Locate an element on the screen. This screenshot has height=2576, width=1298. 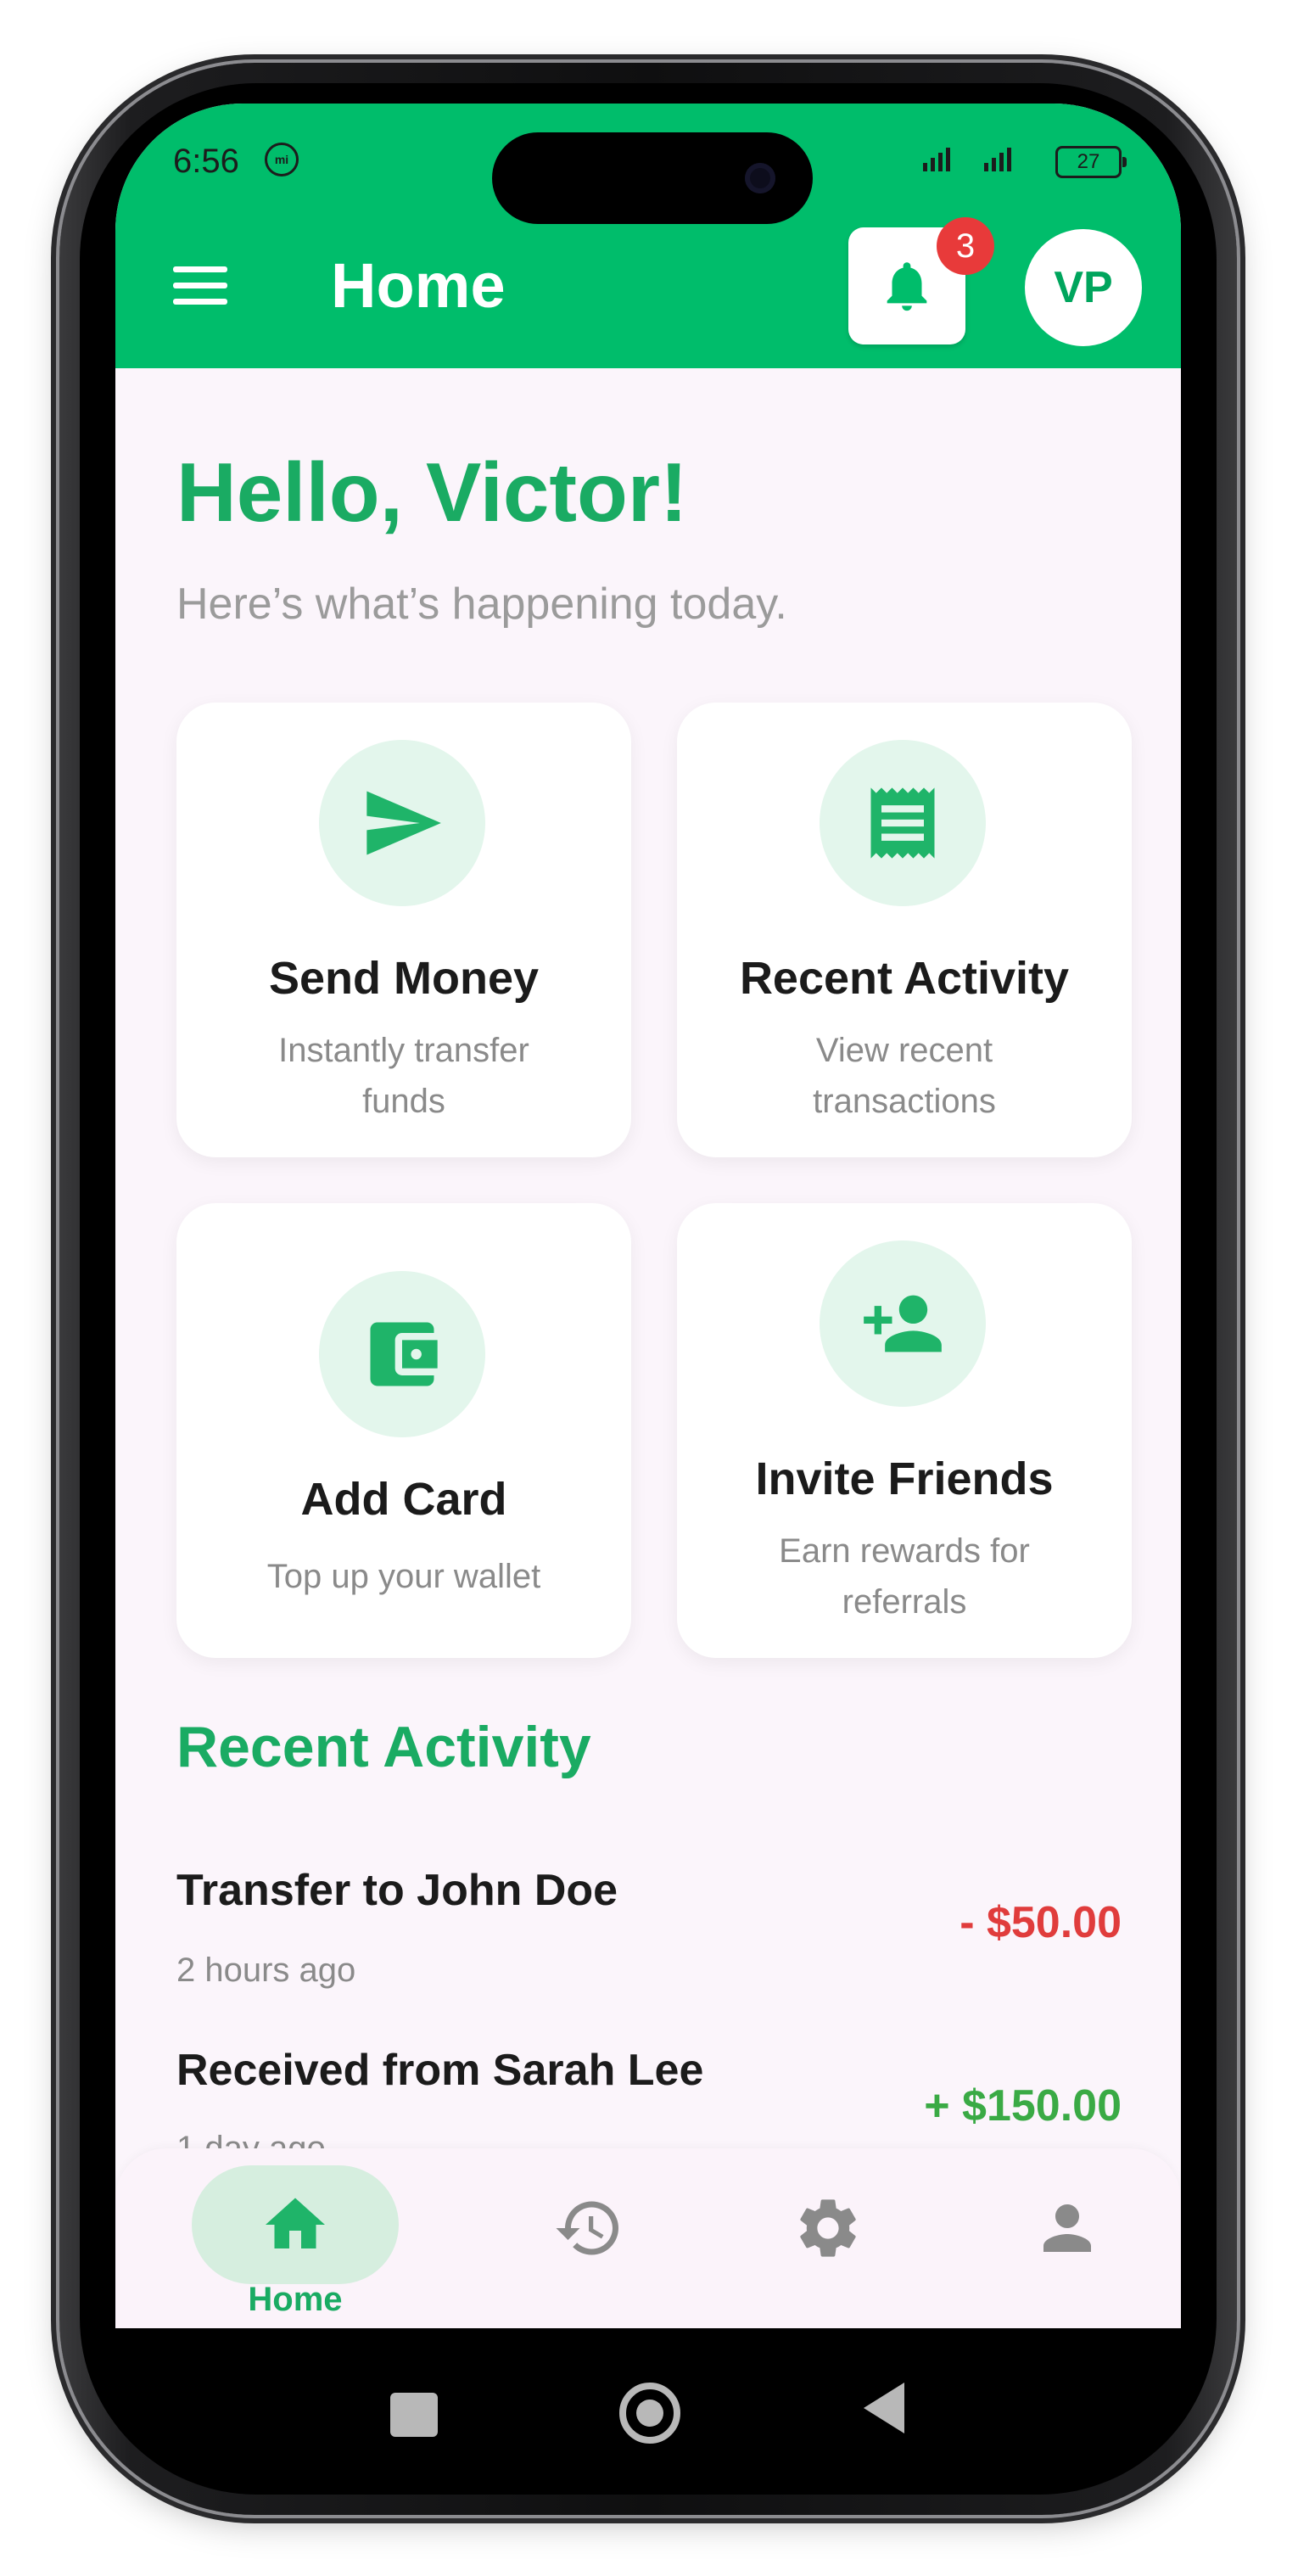
card-title: Add Card is located at coordinates (403, 1499).